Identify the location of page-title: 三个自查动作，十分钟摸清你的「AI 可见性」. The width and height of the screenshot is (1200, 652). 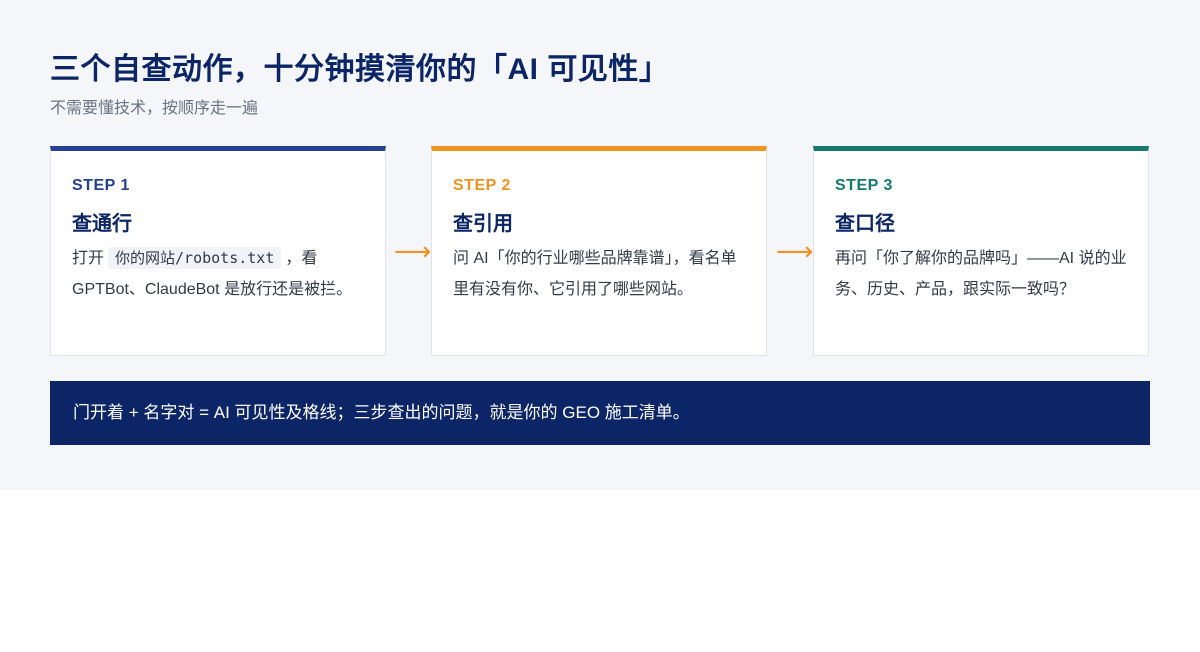
(360, 69).